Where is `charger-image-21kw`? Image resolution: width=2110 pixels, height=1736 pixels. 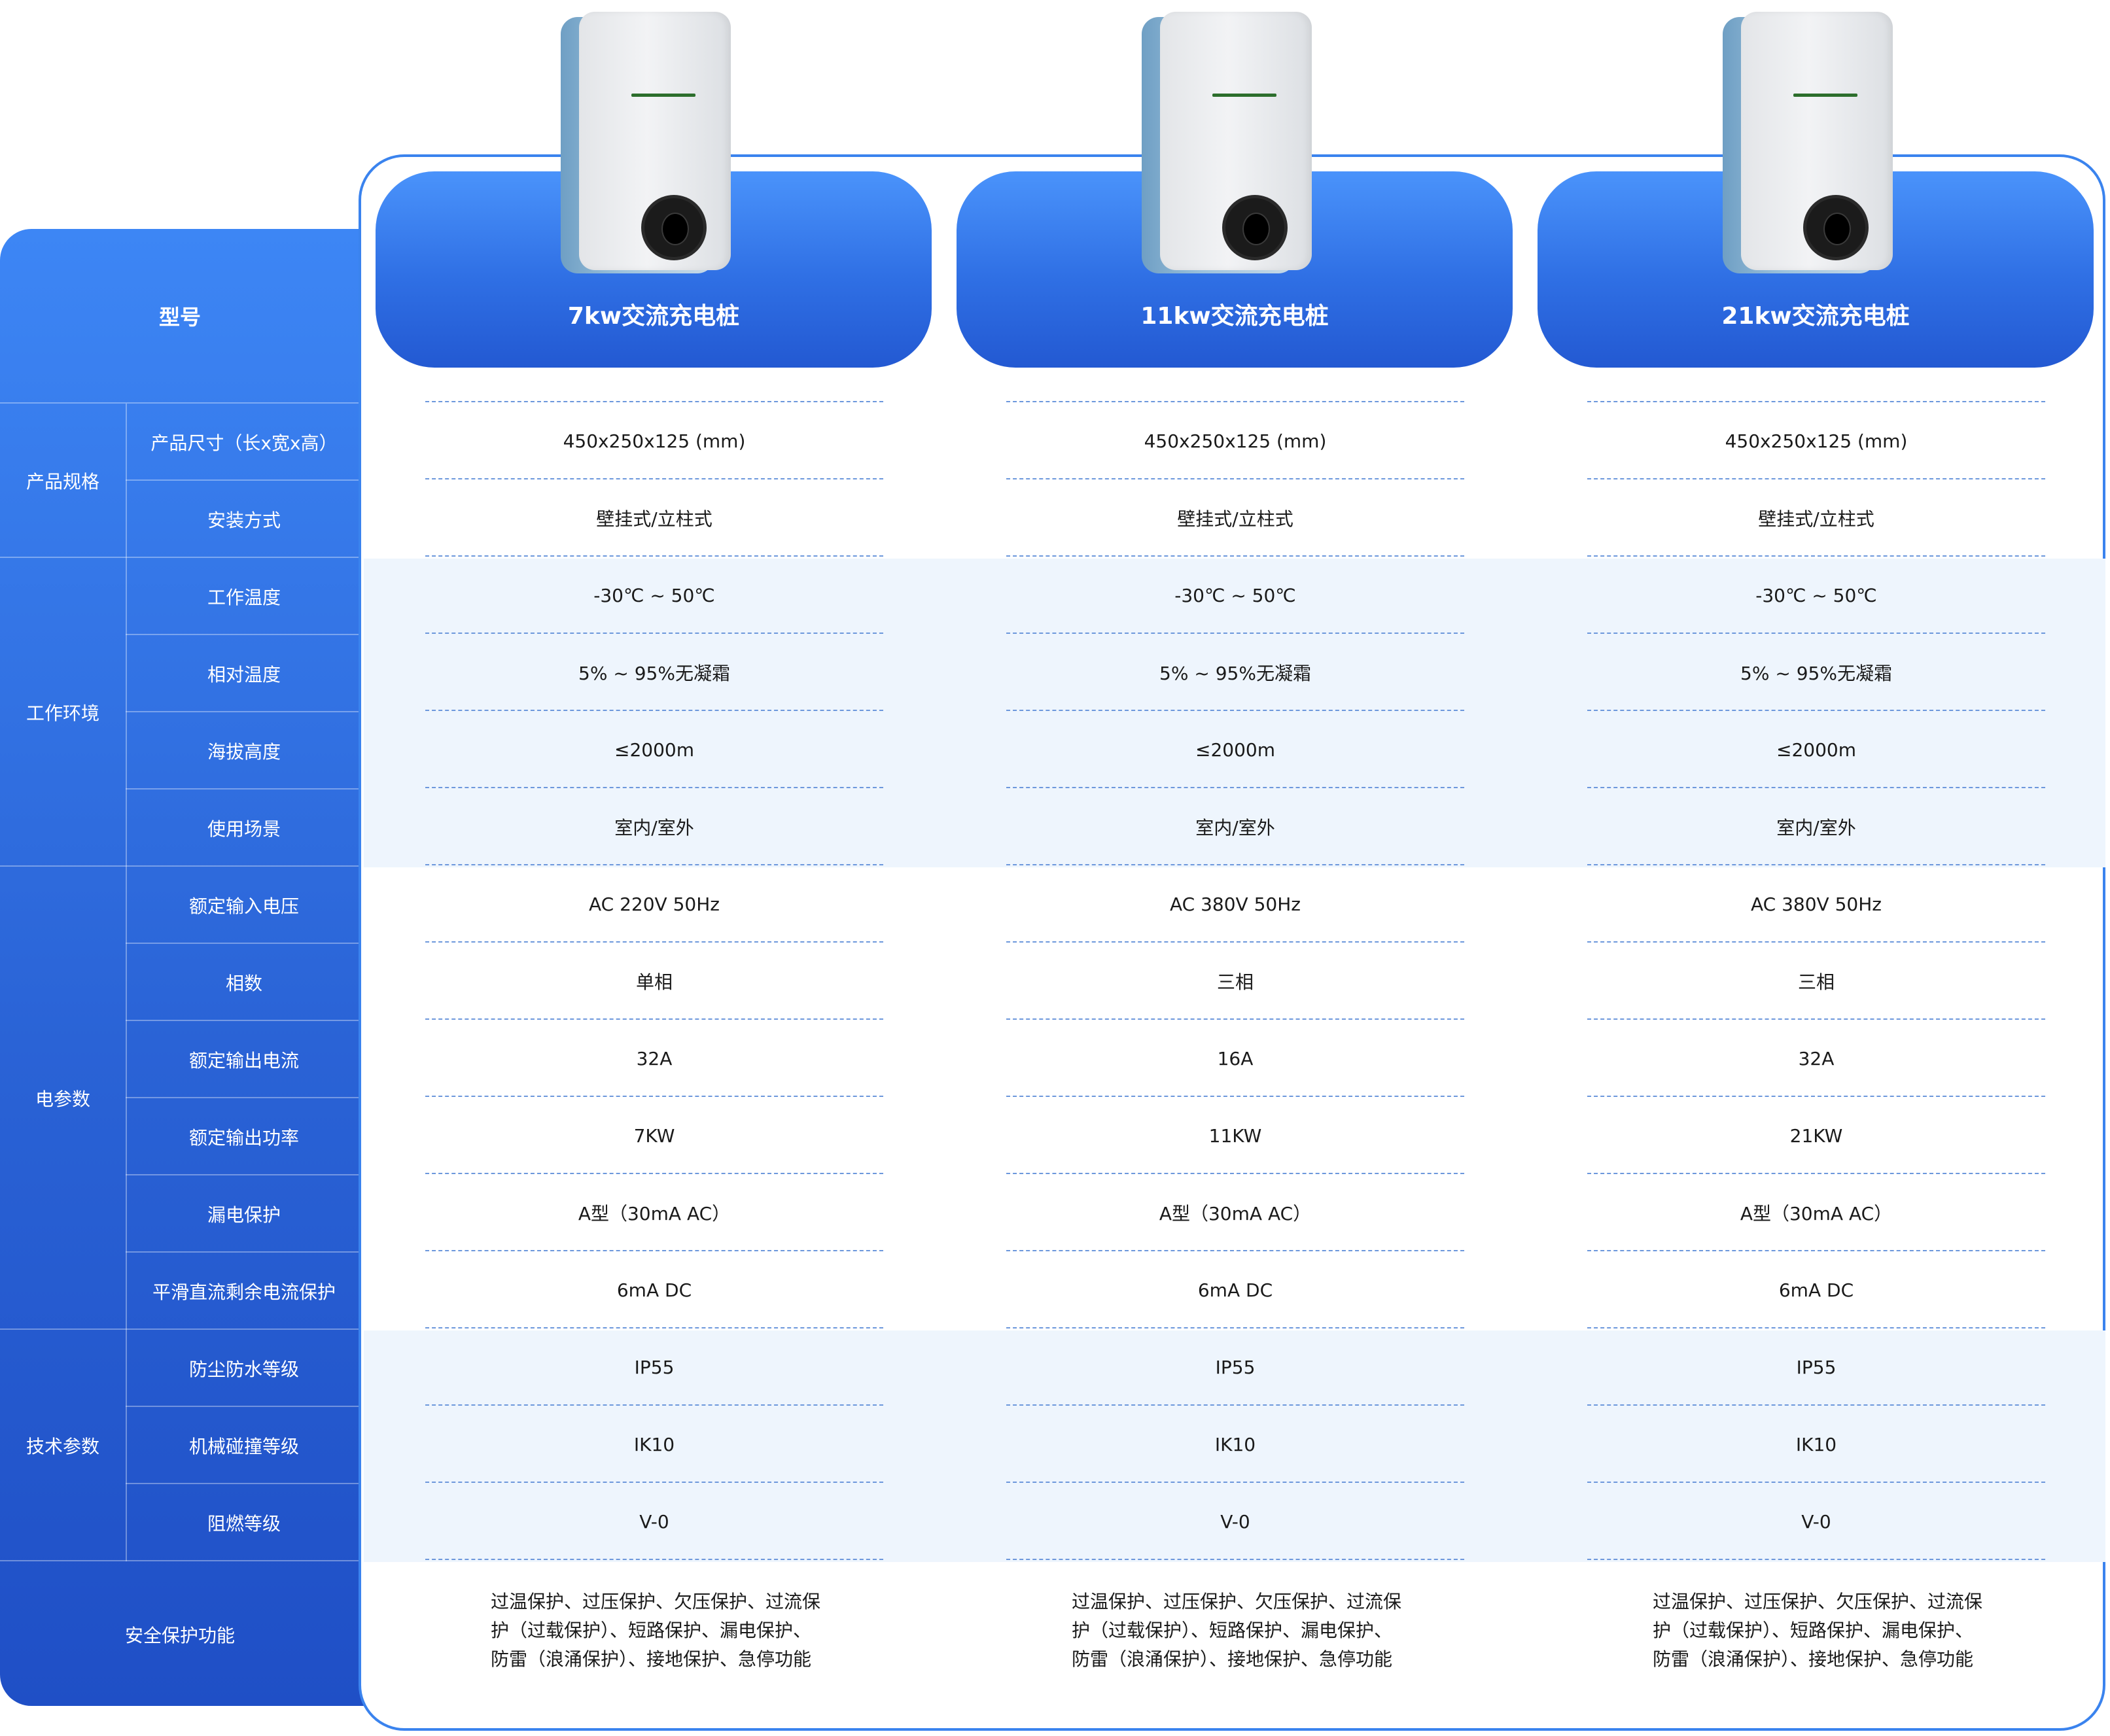
charger-image-21kw is located at coordinates (1808, 144).